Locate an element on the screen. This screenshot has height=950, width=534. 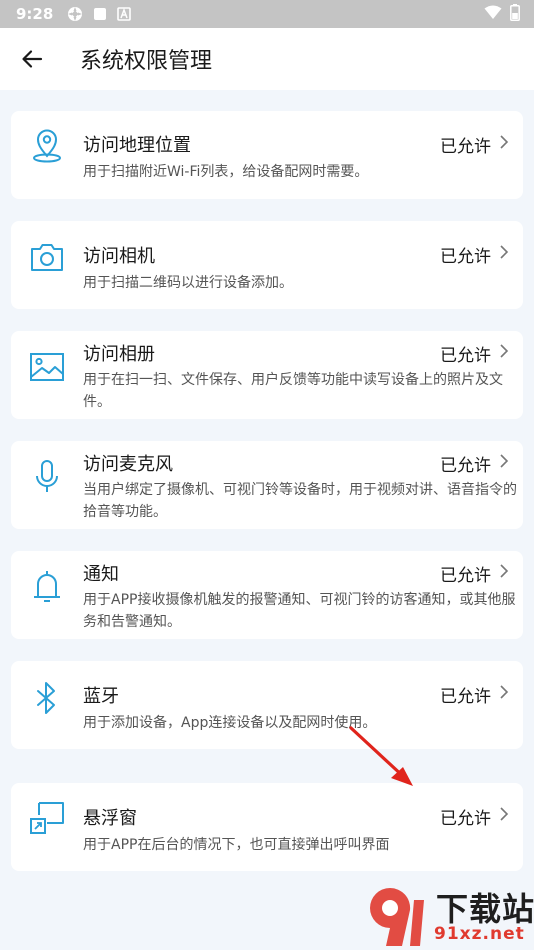
permission-card-camera: 访问相机 已允许 用于扫描二维码以进行设备添加。 is located at coordinates (267, 265).